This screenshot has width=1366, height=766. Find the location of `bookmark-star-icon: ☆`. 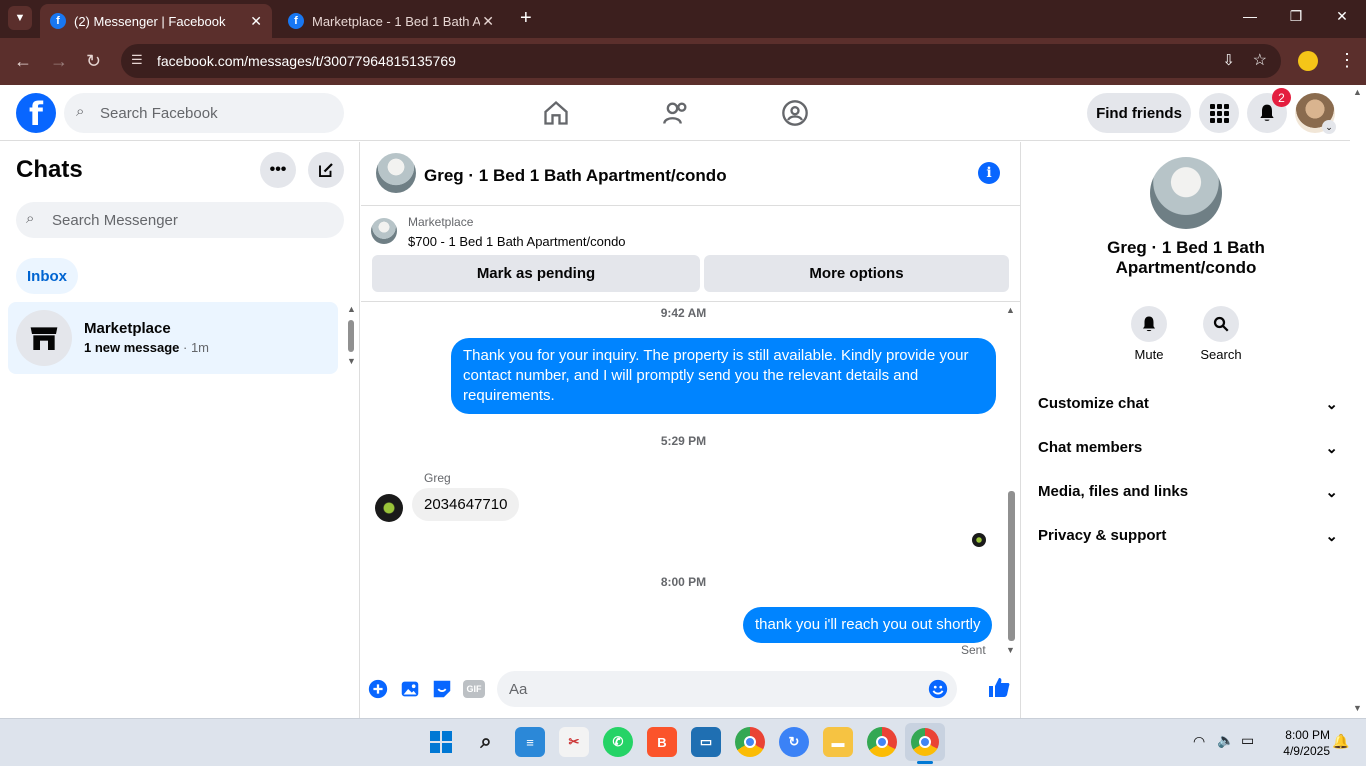

bookmark-star-icon: ☆ is located at coordinates (1260, 60).